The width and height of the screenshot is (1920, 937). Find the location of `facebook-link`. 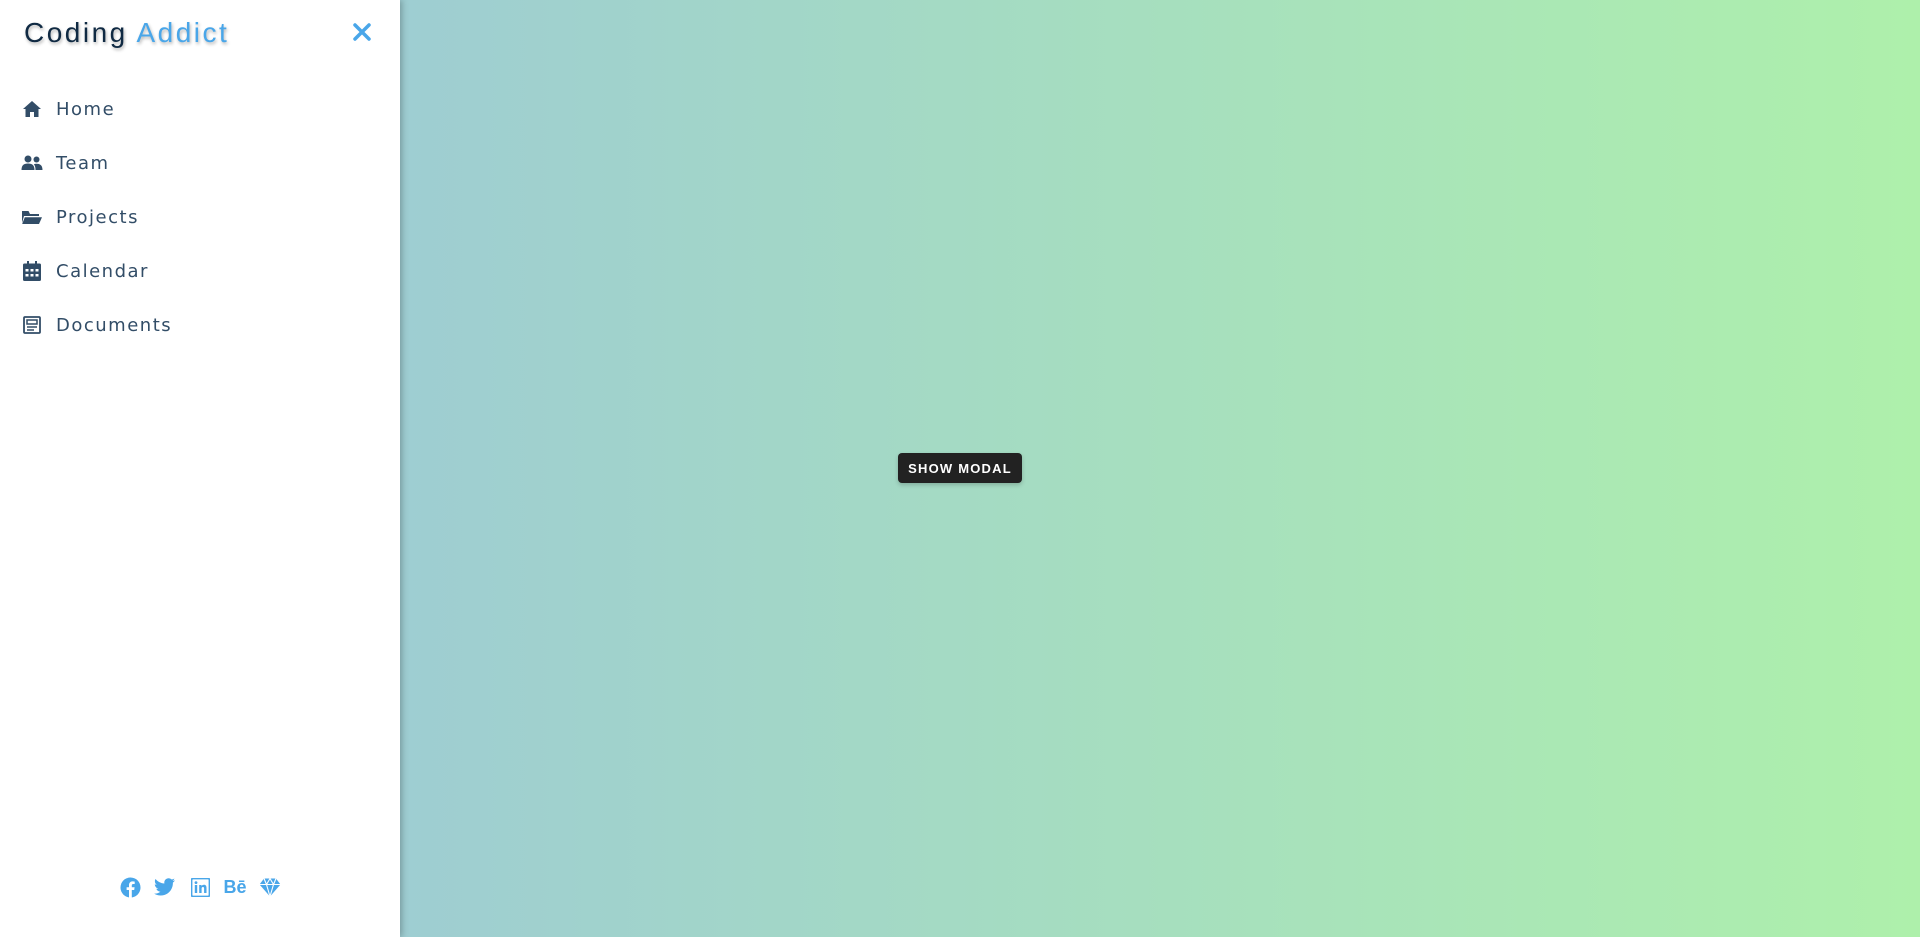

facebook-link is located at coordinates (130, 887).